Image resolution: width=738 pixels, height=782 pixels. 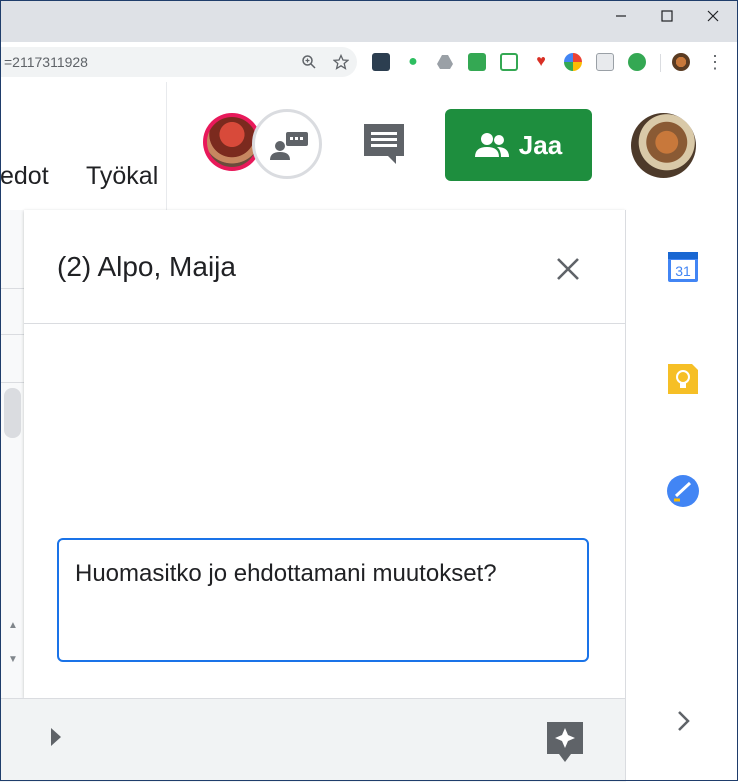 What do you see at coordinates (445, 62) in the screenshot?
I see `drive-icon` at bounding box center [445, 62].